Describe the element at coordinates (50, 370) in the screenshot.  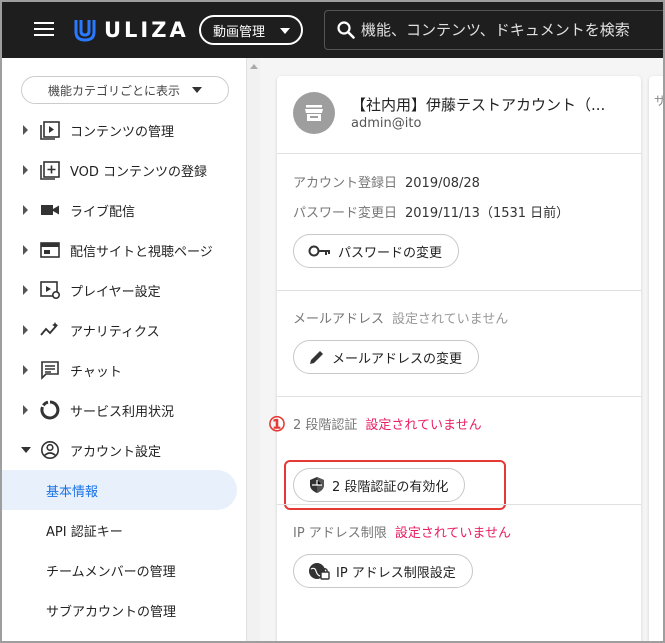
I see `chat-icon` at that location.